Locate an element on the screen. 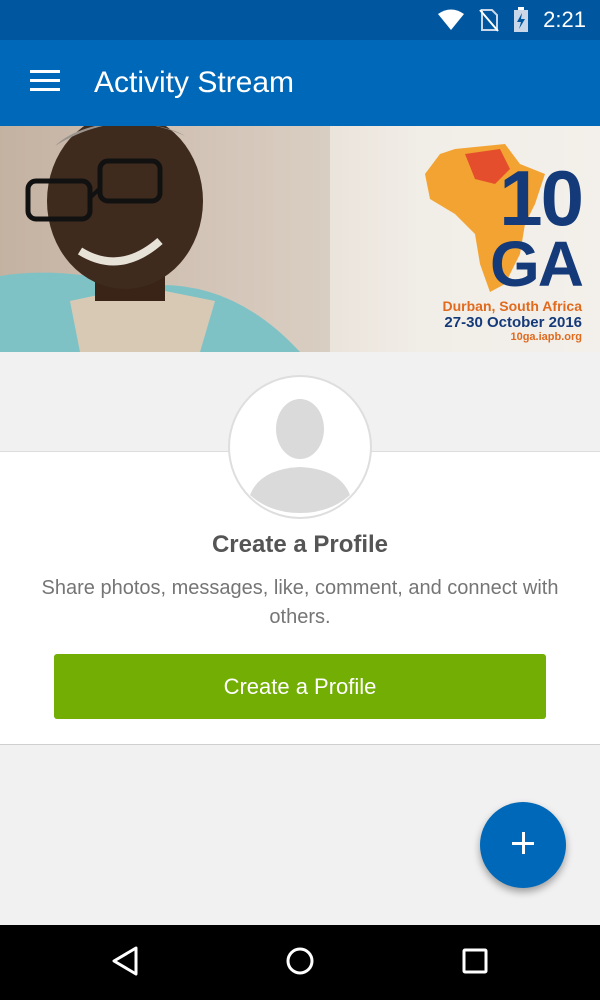 The height and width of the screenshot is (1000, 600). home-icon is located at coordinates (300, 963).